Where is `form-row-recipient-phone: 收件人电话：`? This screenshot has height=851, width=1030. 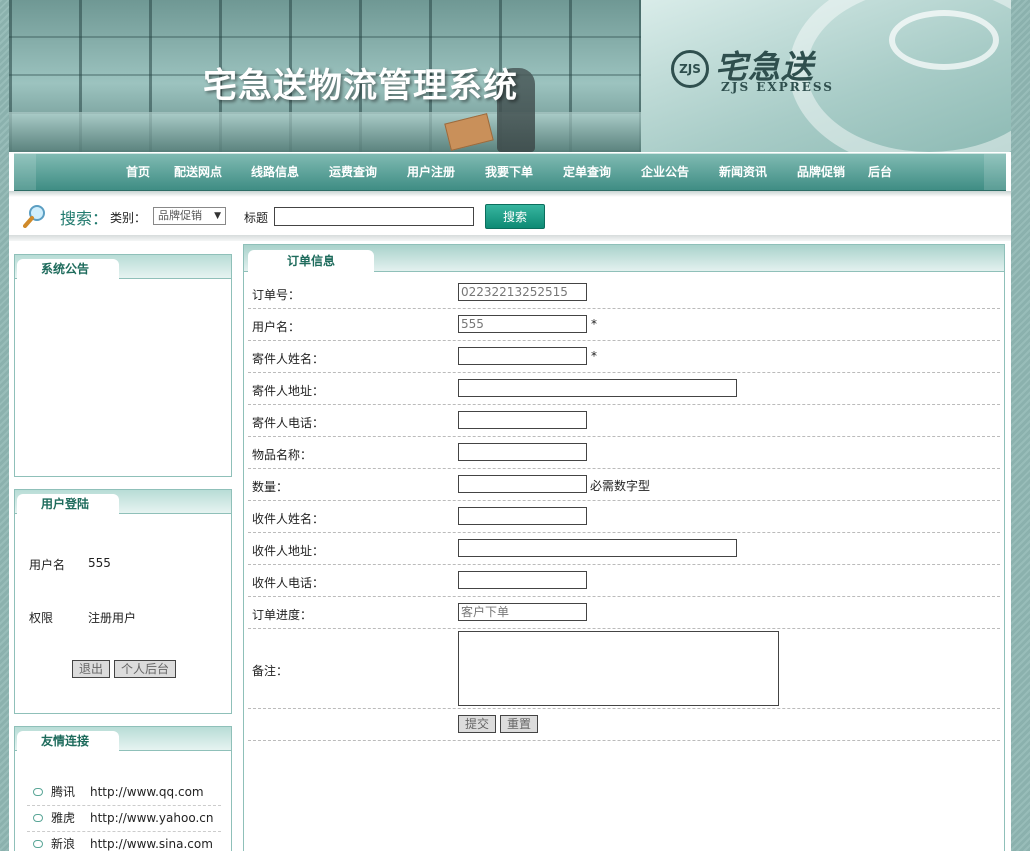 form-row-recipient-phone: 收件人电话： is located at coordinates (624, 581).